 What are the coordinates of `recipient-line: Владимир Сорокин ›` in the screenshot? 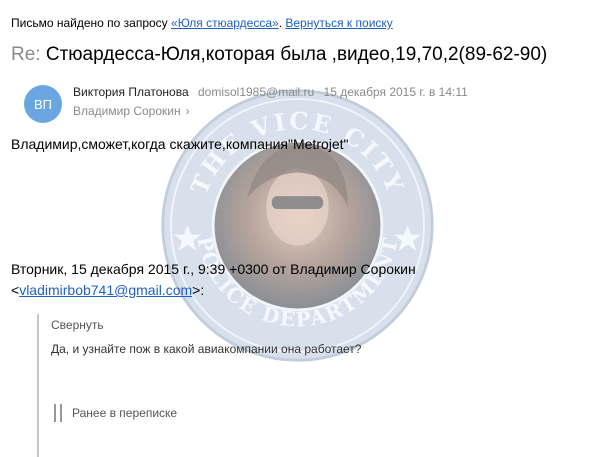 It's located at (131, 111).